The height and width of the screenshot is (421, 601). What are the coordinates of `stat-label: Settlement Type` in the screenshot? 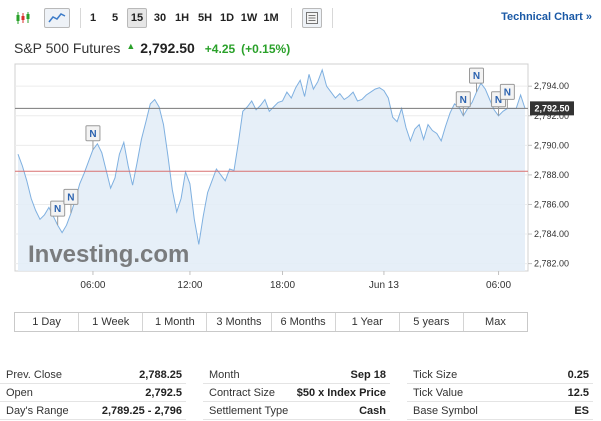 It's located at (249, 411).